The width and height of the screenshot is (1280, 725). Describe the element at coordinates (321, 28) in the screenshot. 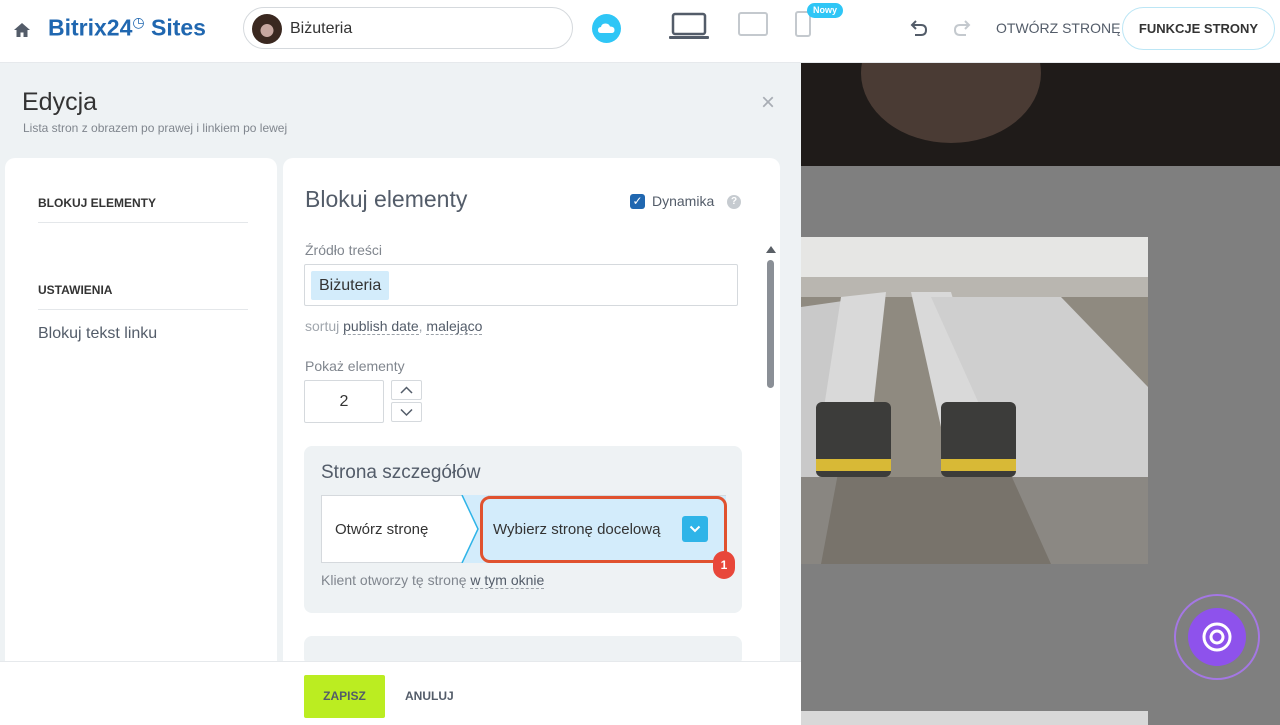

I see `site-name: Biżuteria` at that location.